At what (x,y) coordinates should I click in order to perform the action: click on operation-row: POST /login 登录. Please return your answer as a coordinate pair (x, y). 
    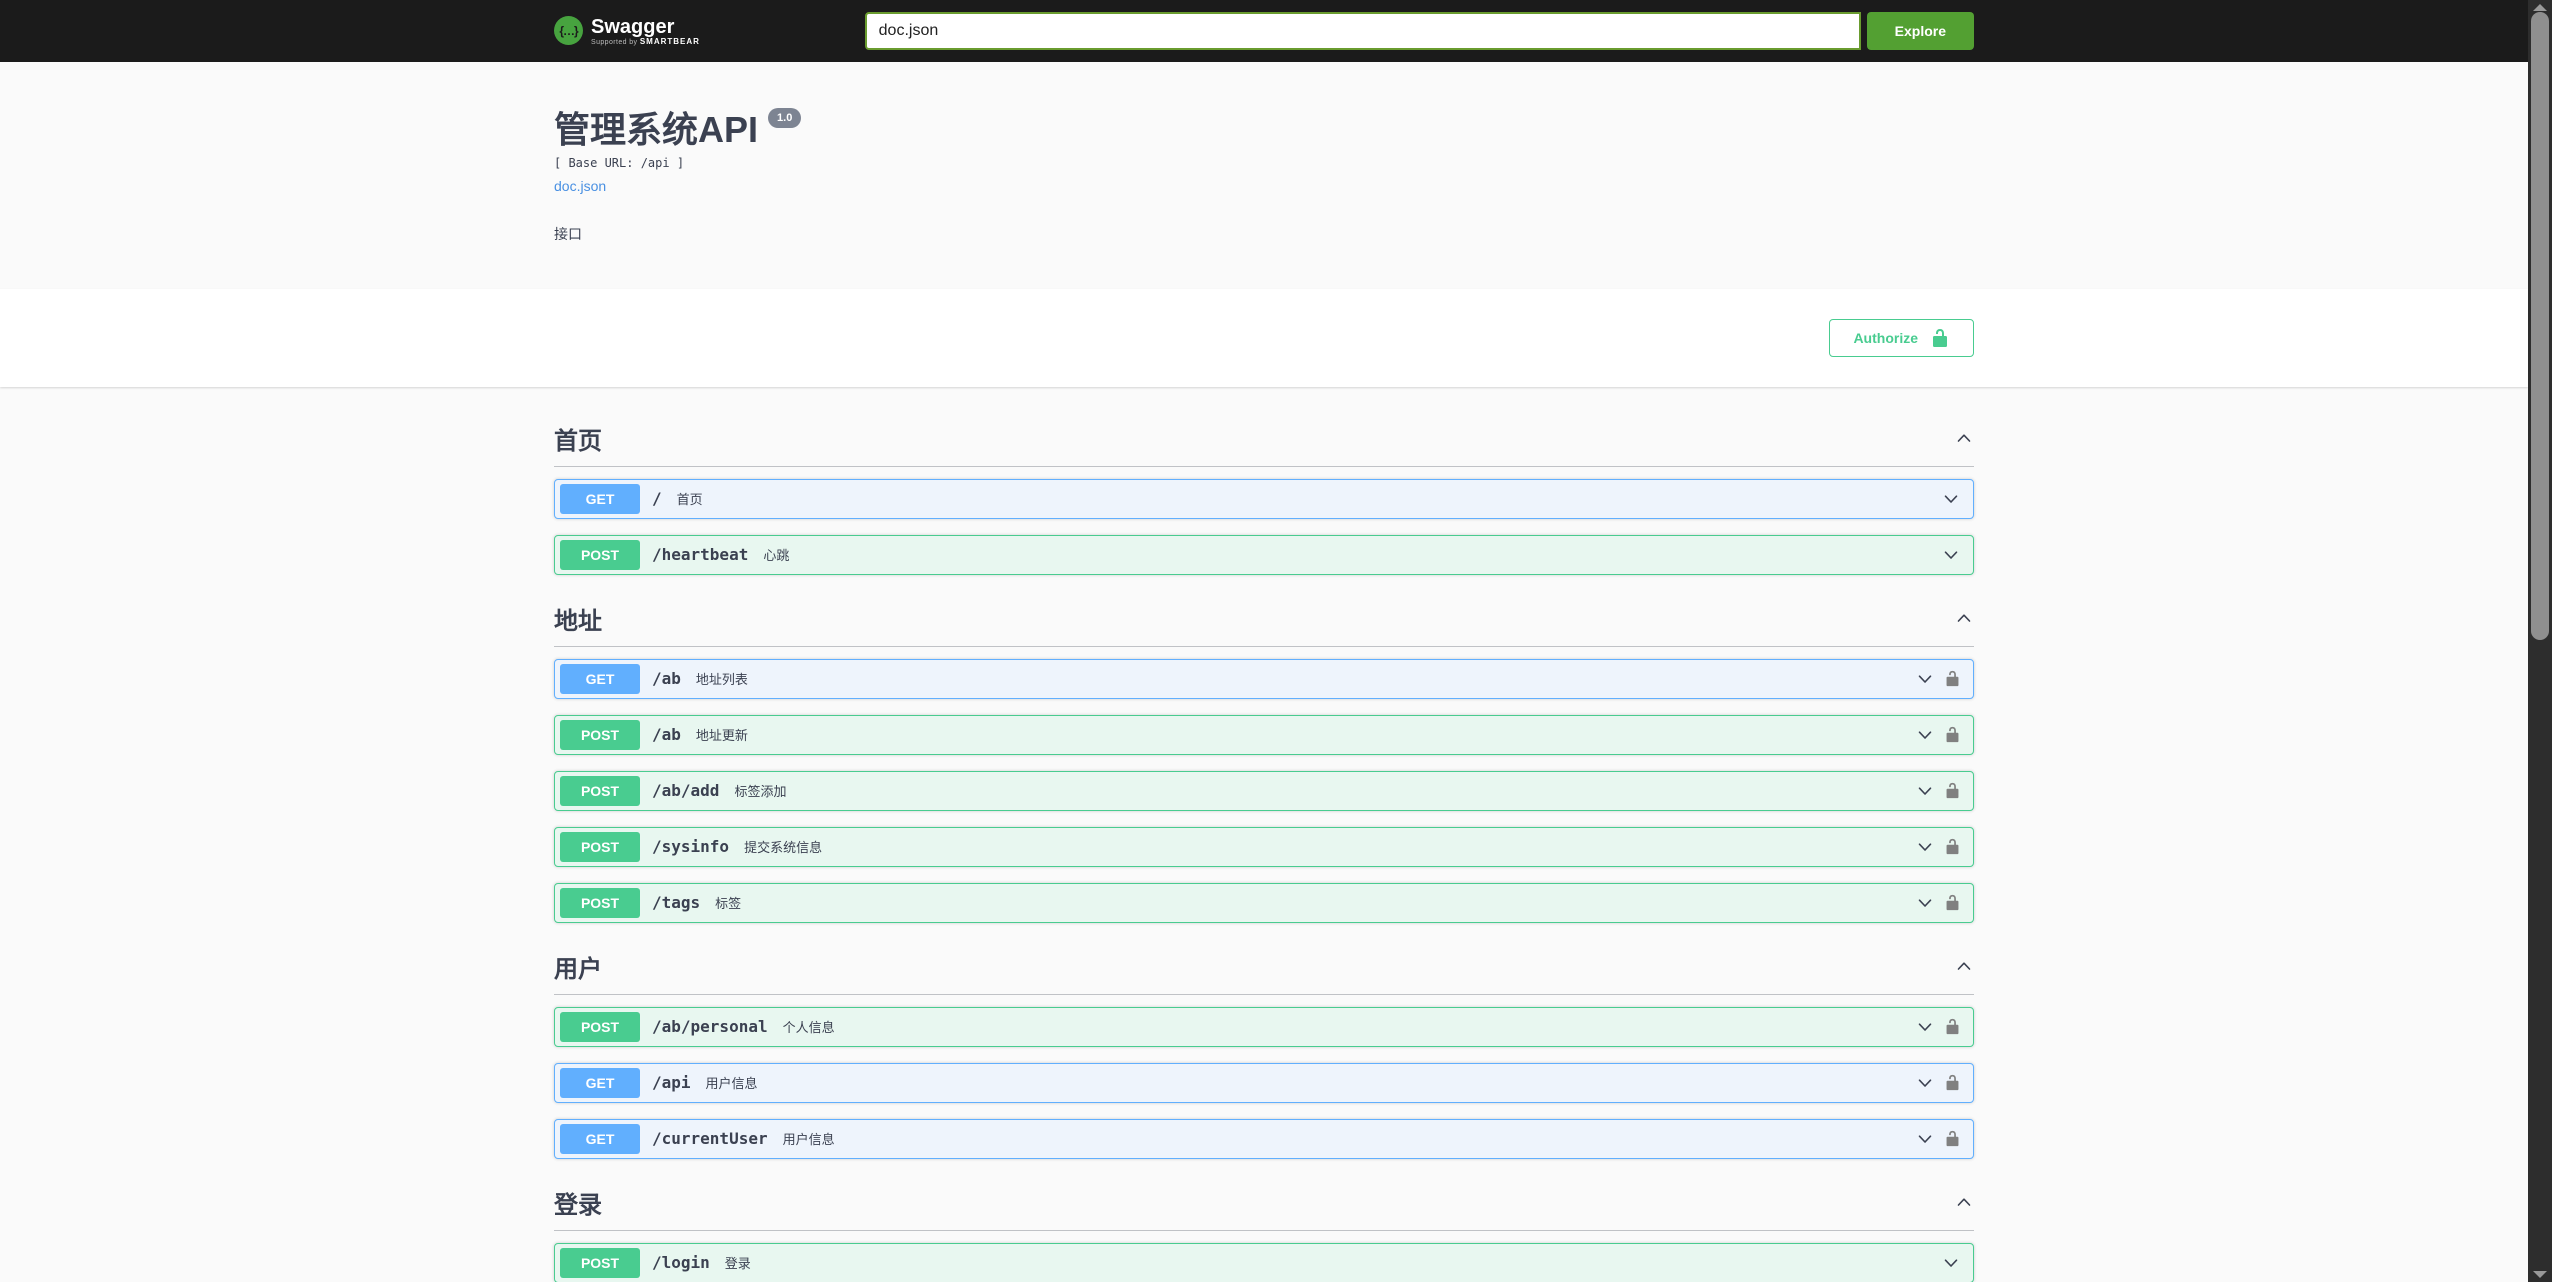
    Looking at the image, I should click on (1264, 1262).